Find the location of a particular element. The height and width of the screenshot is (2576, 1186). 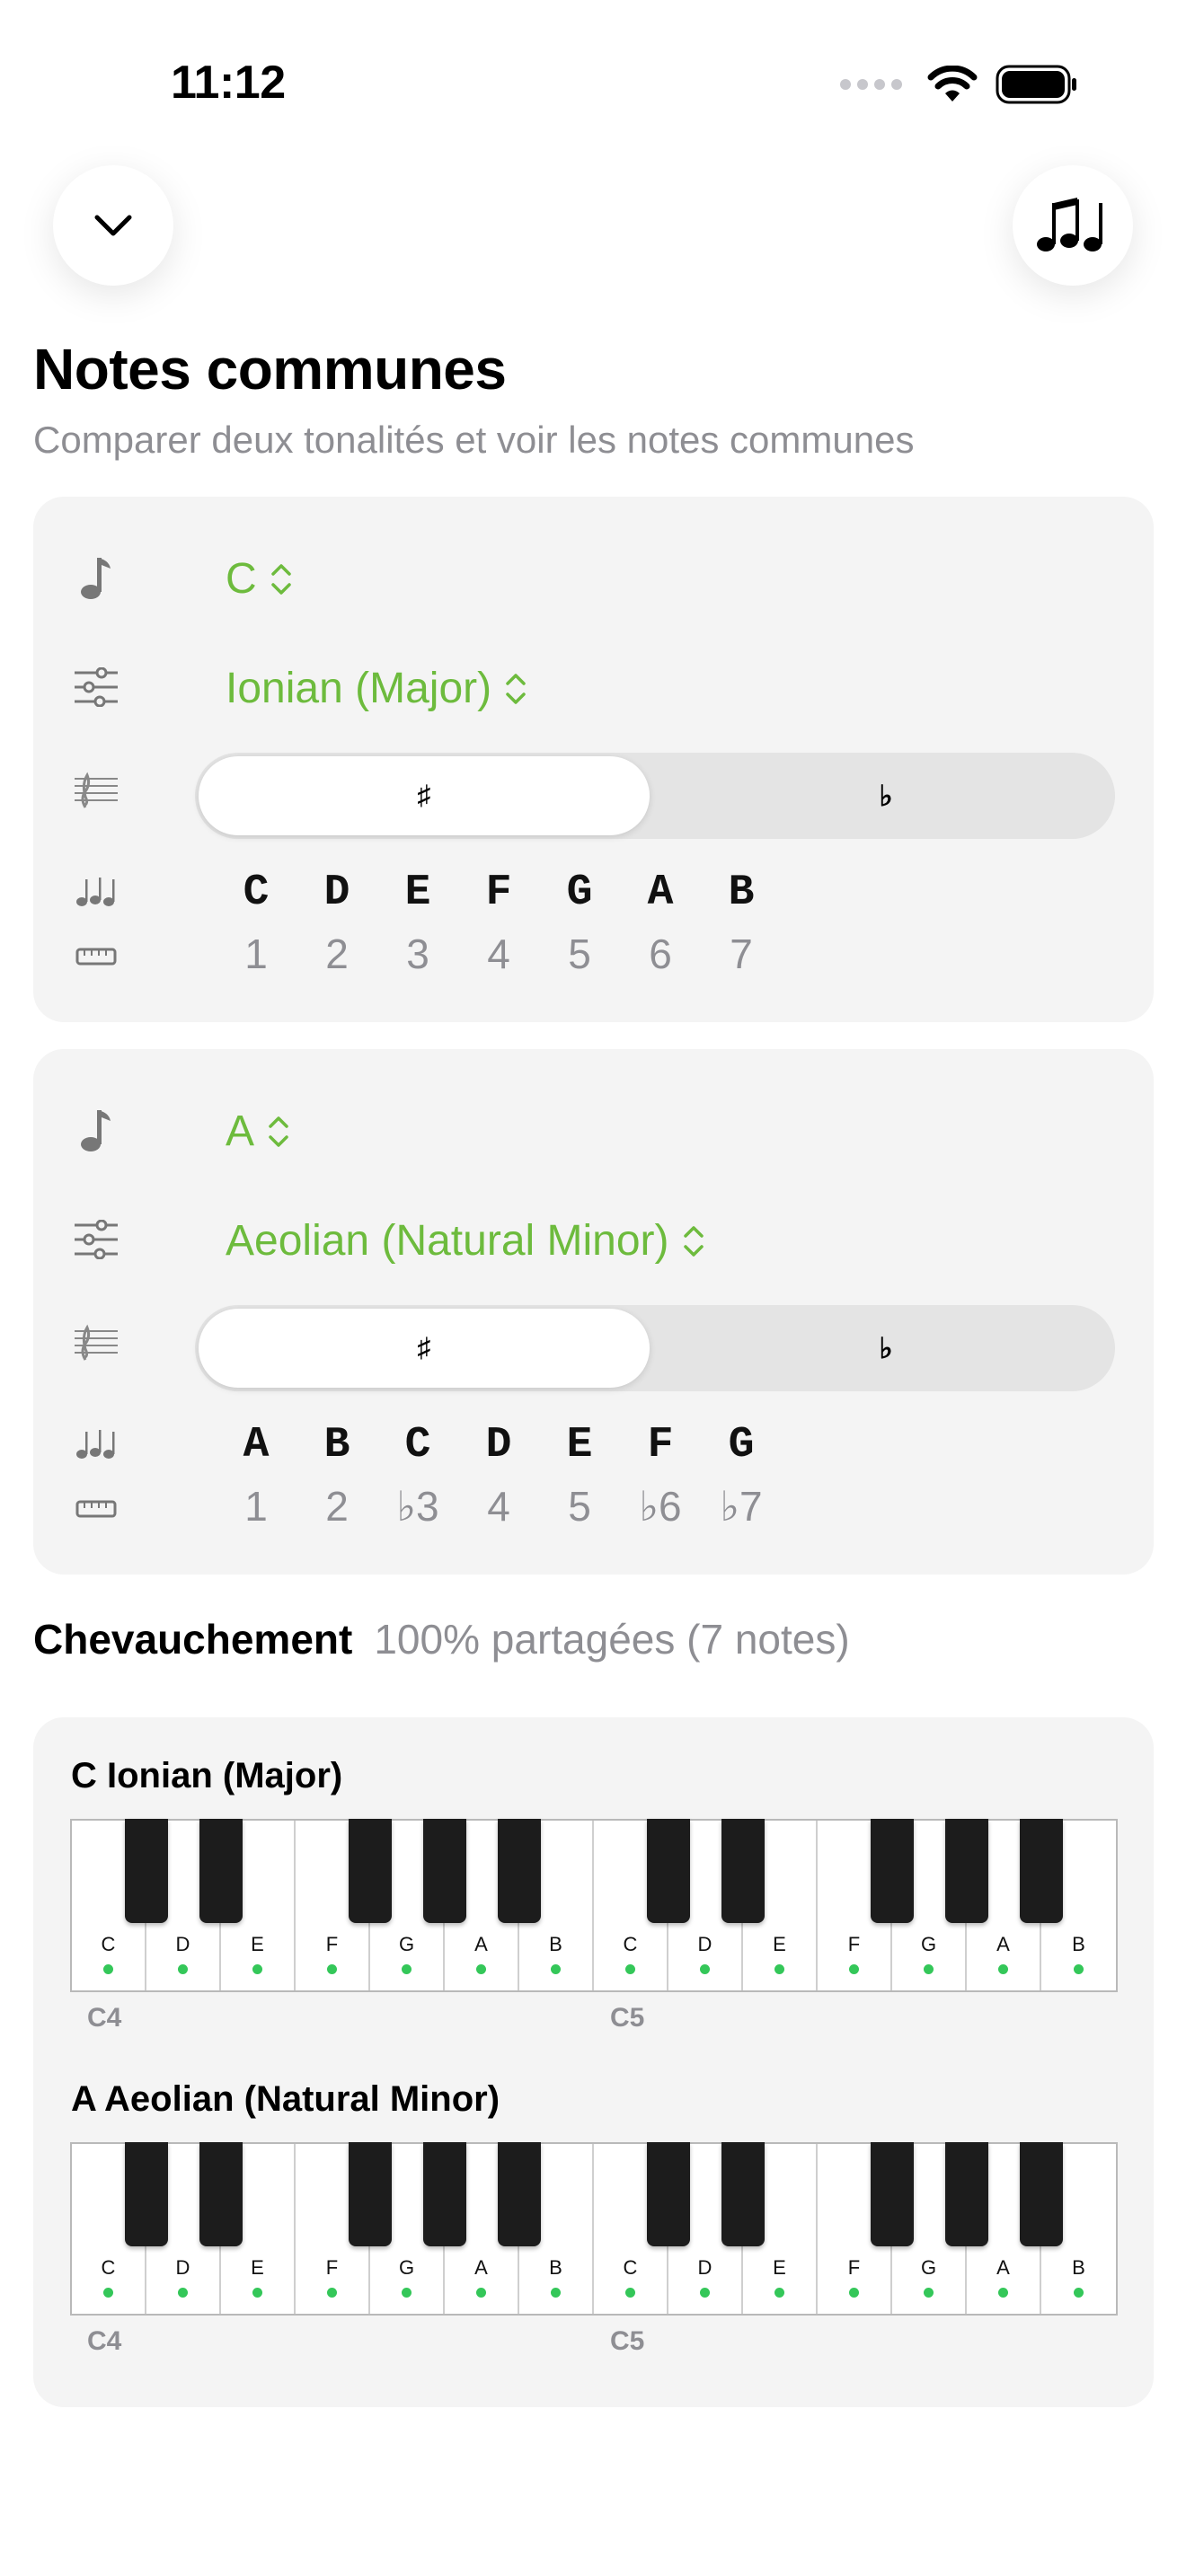

note-column: G ♭7 is located at coordinates (741, 1476).